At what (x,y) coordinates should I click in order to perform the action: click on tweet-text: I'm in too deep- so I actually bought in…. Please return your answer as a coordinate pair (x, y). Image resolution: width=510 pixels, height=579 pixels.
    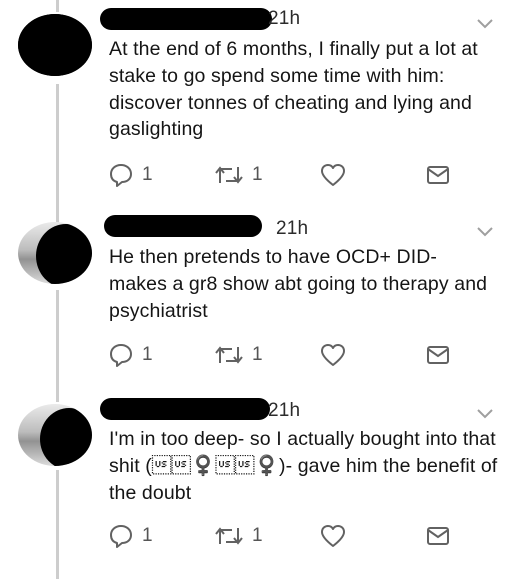
    Looking at the image, I should click on (303, 466).